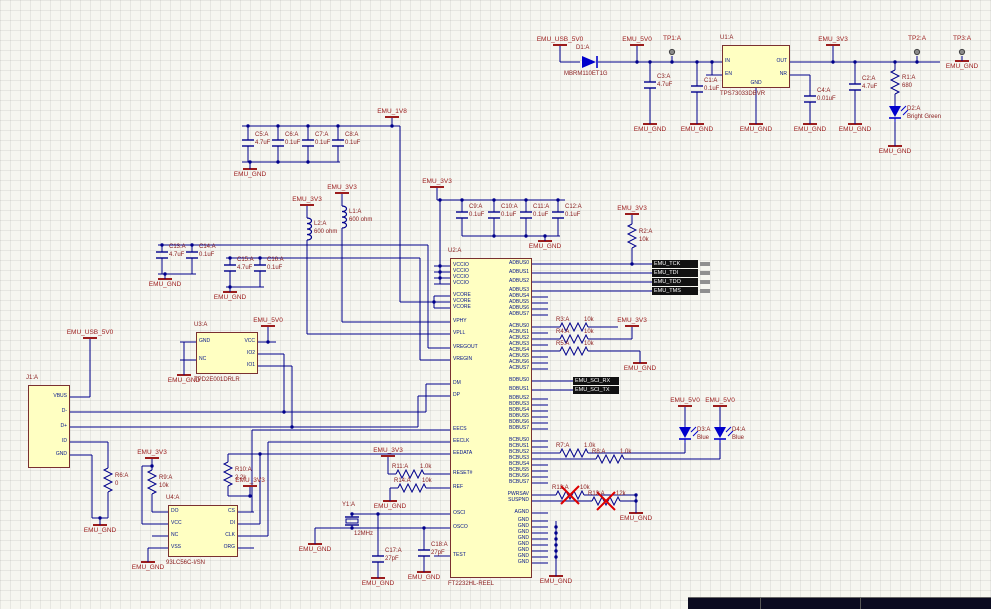 The image size is (991, 609). What do you see at coordinates (262, 135) in the screenshot?
I see `capacitor-designator: C5:A` at bounding box center [262, 135].